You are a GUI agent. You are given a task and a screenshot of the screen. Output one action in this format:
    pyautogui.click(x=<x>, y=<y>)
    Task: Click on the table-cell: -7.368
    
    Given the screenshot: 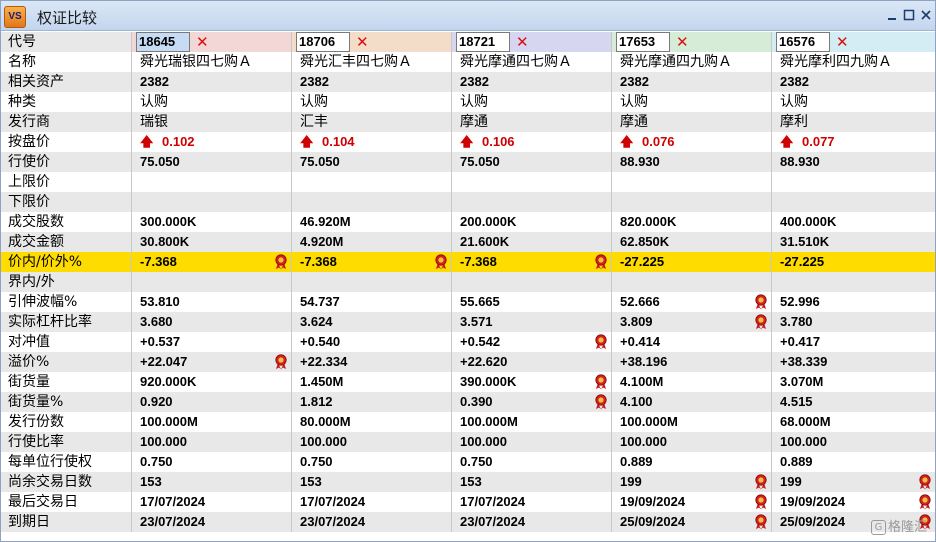 What is the action you would take?
    pyautogui.click(x=531, y=262)
    